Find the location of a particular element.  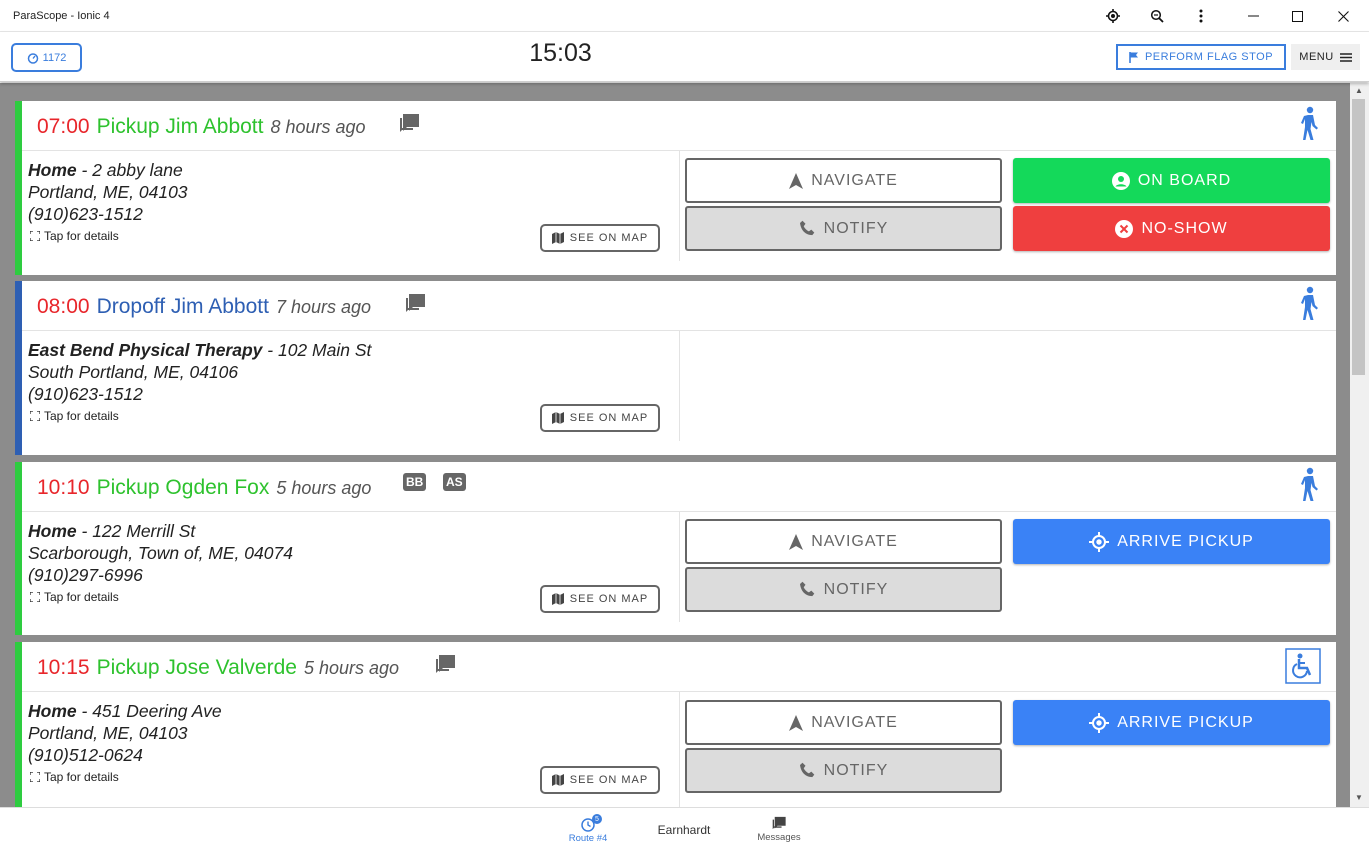

tab-label: Earnhardt is located at coordinates (684, 829).